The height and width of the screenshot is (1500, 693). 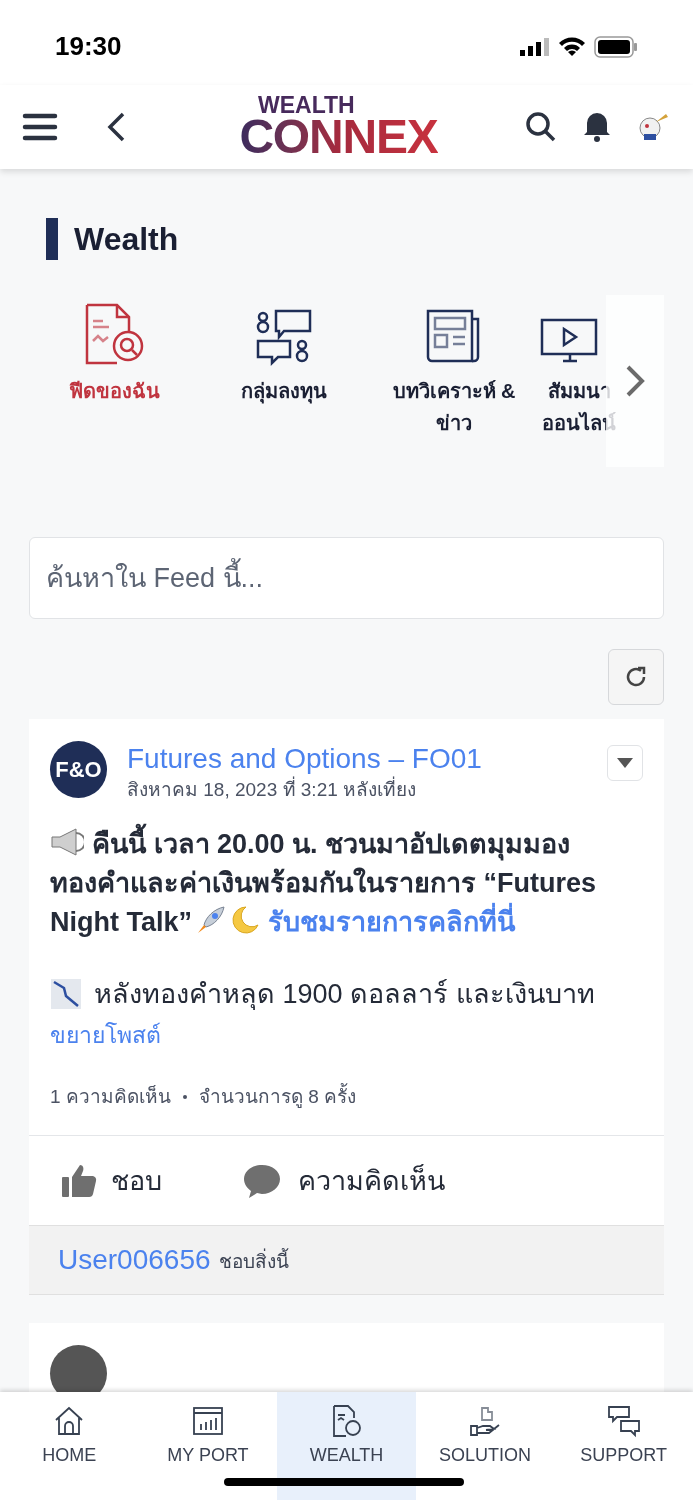 What do you see at coordinates (78, 1368) in the screenshot?
I see `avatar` at bounding box center [78, 1368].